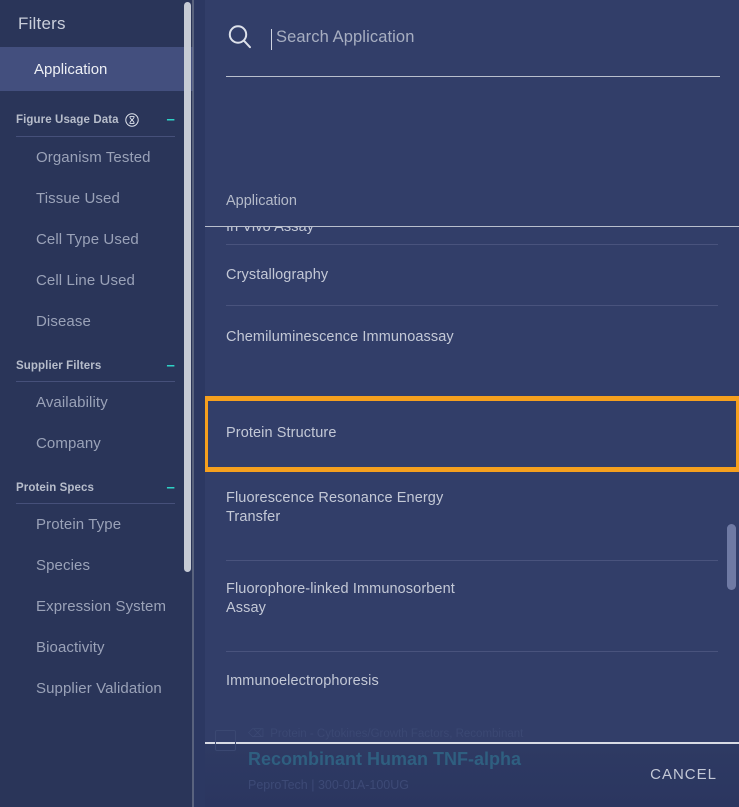  What do you see at coordinates (281, 433) in the screenshot?
I see `row-application-name: Protein Structure` at bounding box center [281, 433].